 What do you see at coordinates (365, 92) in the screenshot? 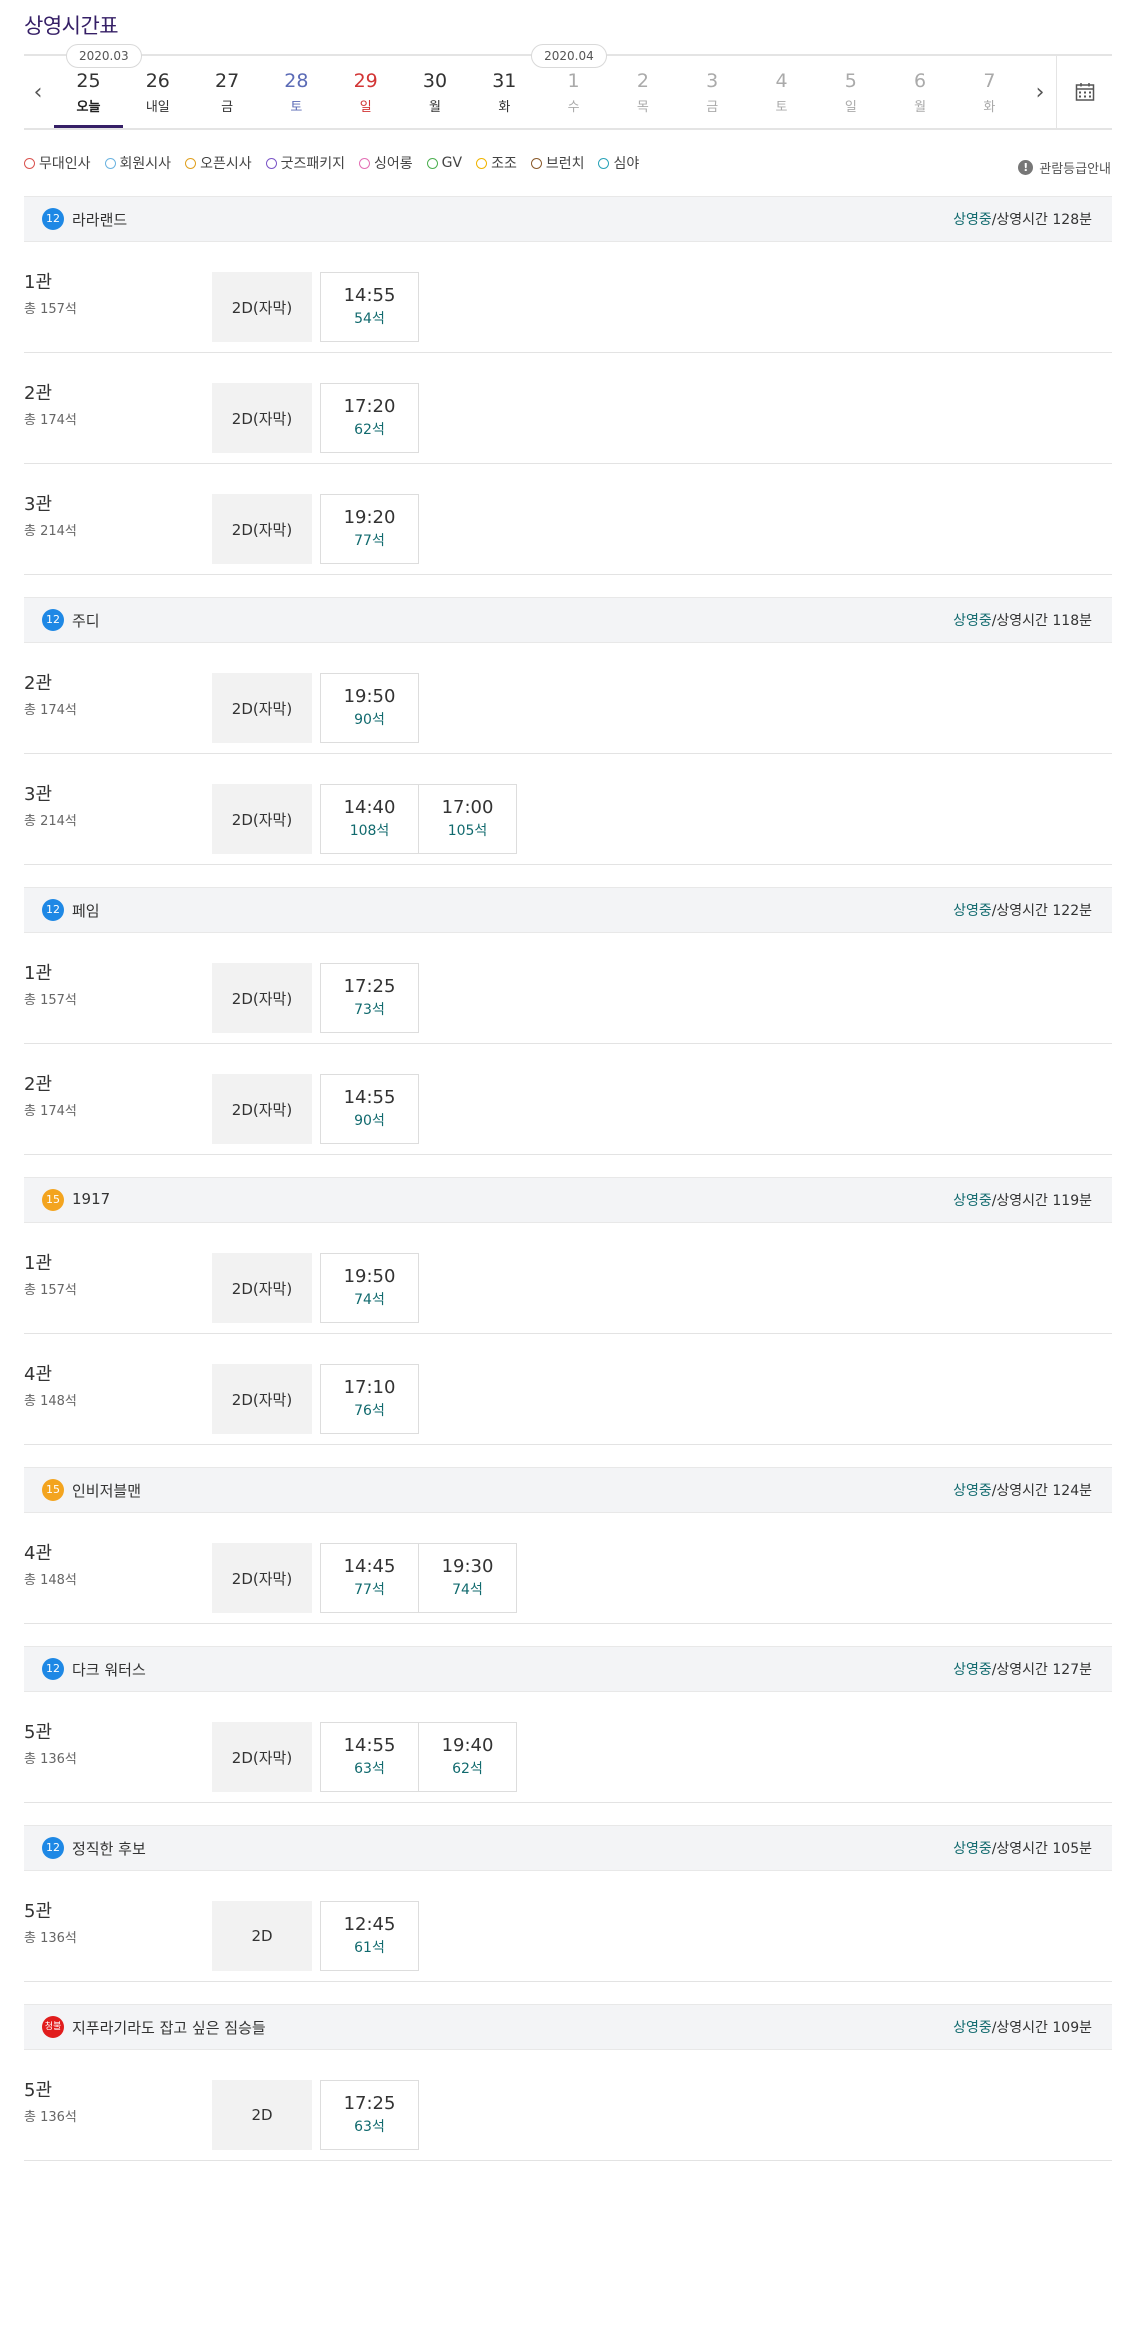
I see `date-item: 29 일` at bounding box center [365, 92].